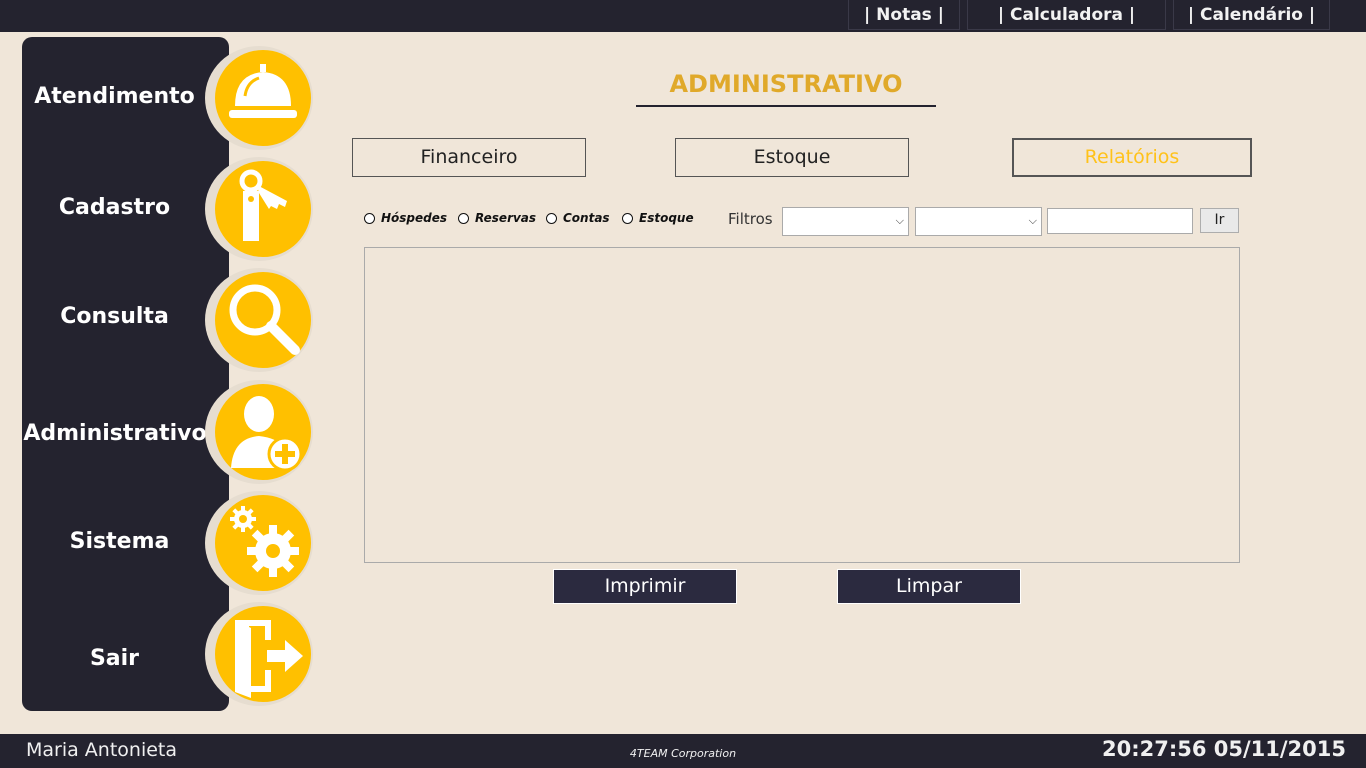  I want to click on datetime-display: 20:27:56 05/11/2015, so click(1223, 749).